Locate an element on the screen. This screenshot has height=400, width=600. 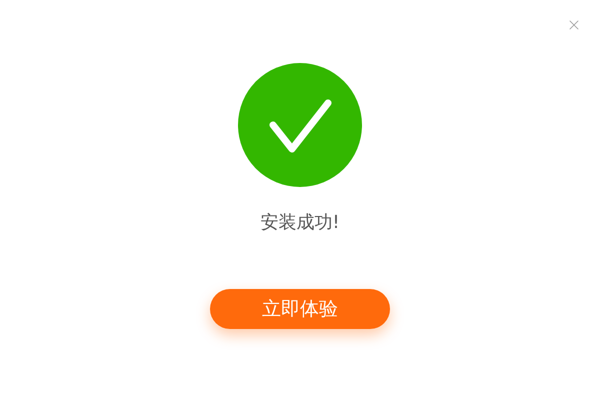
start-button: 立即体验 is located at coordinates (300, 309).